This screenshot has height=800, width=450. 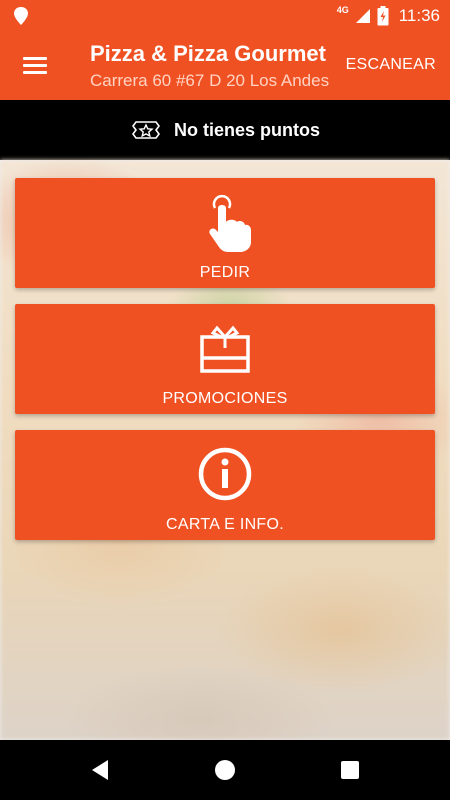 I want to click on promotions-label: PROMOCIONES, so click(x=225, y=398).